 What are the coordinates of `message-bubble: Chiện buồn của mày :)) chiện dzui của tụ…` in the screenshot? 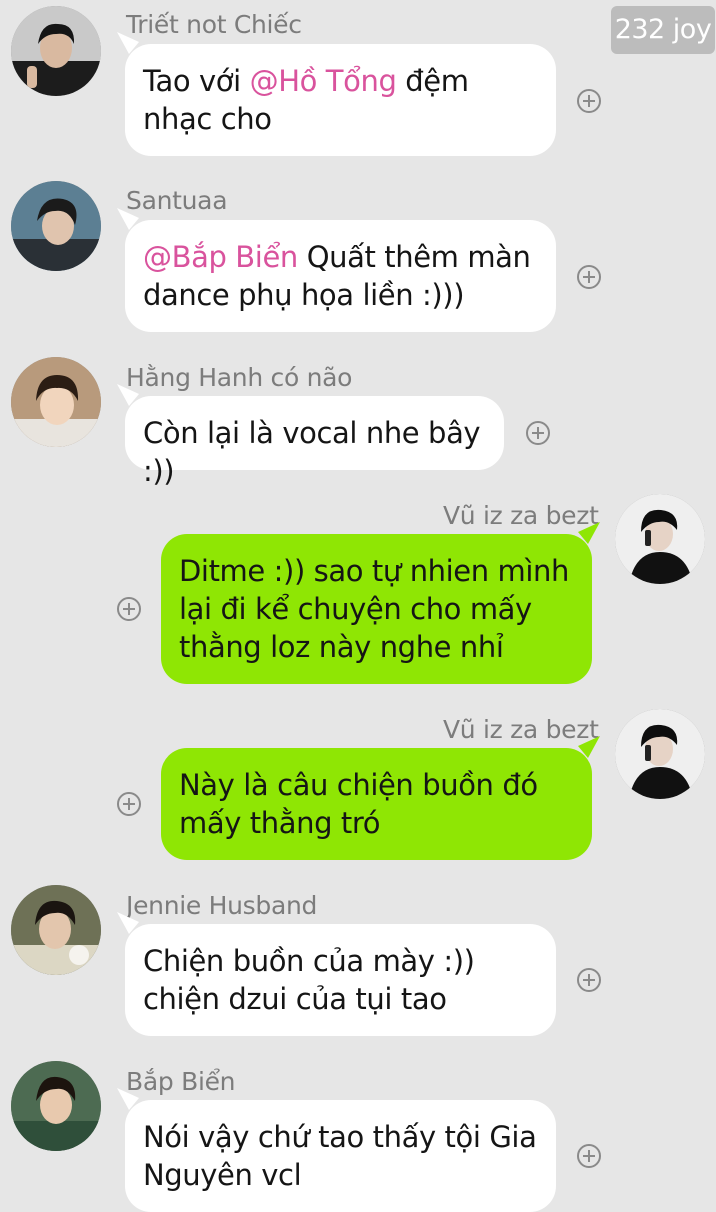 It's located at (336, 974).